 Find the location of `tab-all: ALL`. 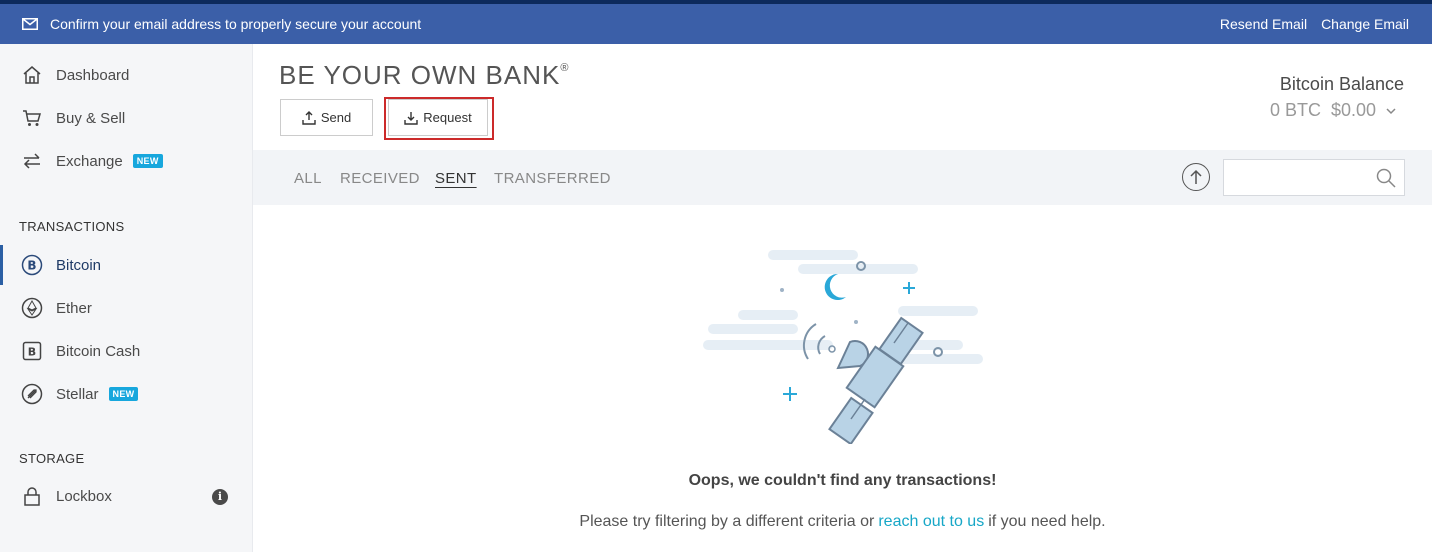

tab-all: ALL is located at coordinates (308, 178).